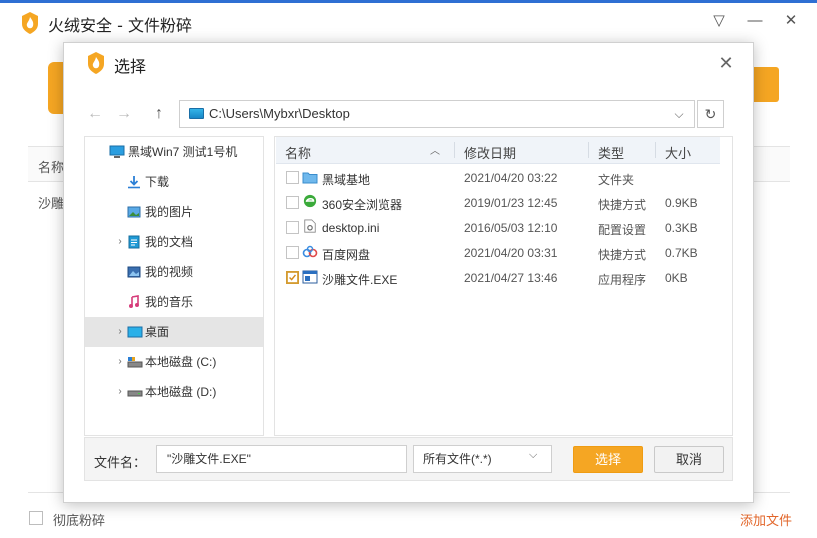 The height and width of the screenshot is (538, 817). I want to click on file-modified: 2019/01/23 12:45, so click(511, 203).